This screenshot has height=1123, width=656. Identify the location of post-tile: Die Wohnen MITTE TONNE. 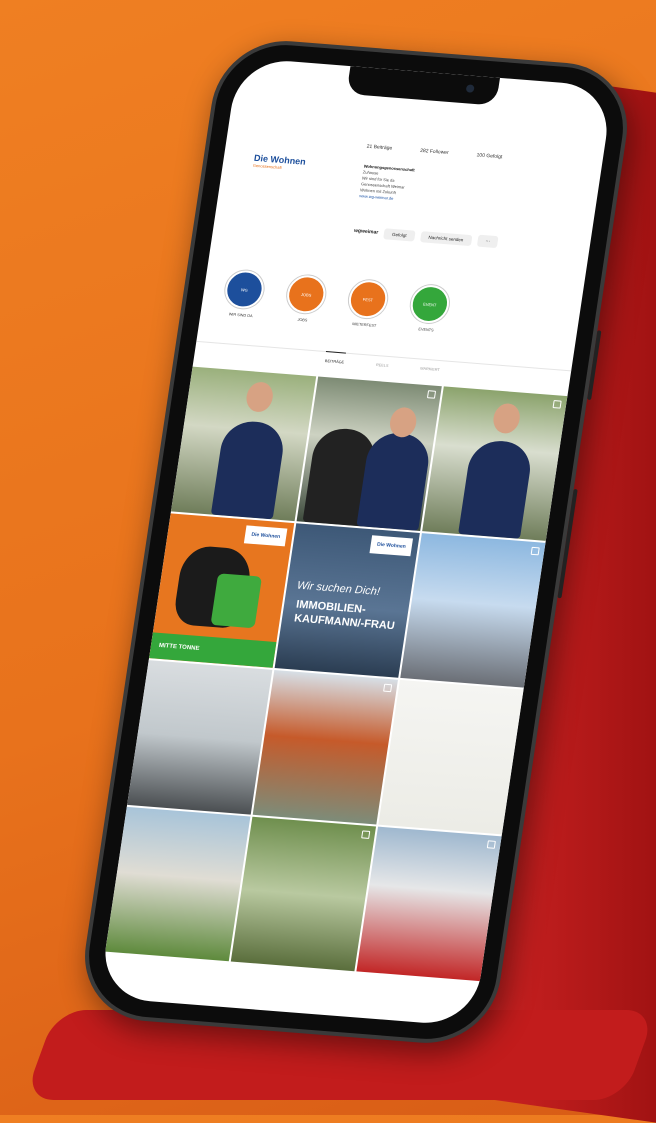
(222, 590).